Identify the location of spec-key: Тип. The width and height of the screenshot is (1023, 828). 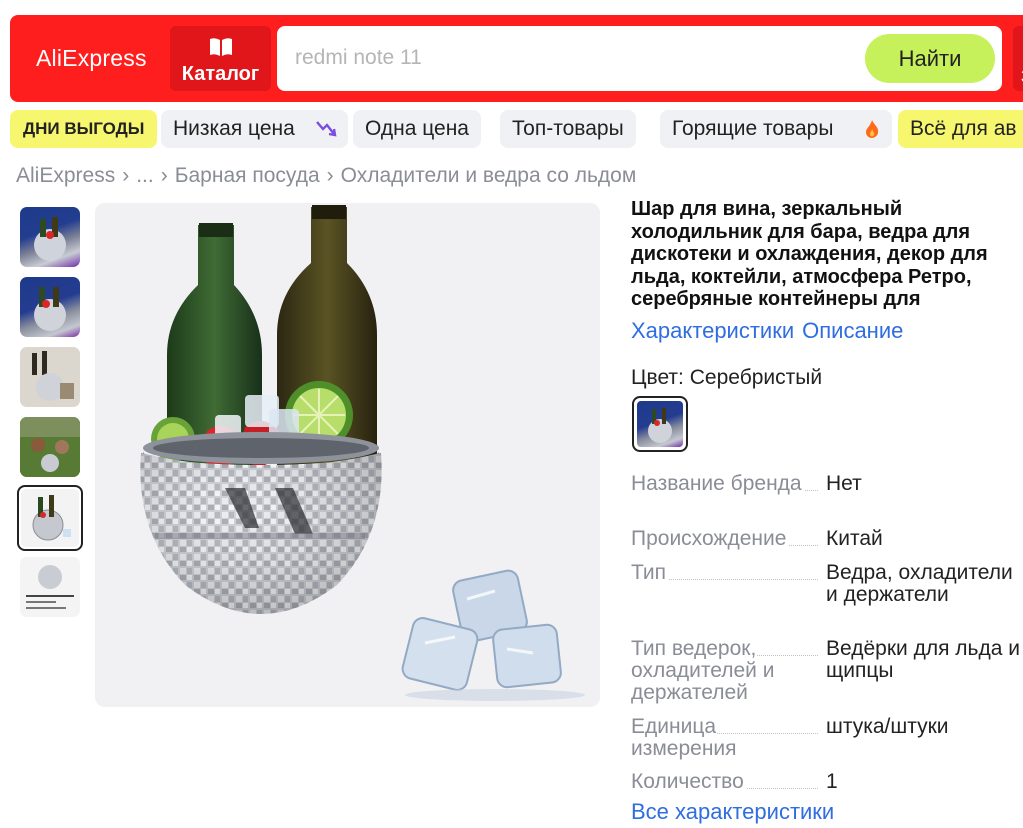
(650, 572).